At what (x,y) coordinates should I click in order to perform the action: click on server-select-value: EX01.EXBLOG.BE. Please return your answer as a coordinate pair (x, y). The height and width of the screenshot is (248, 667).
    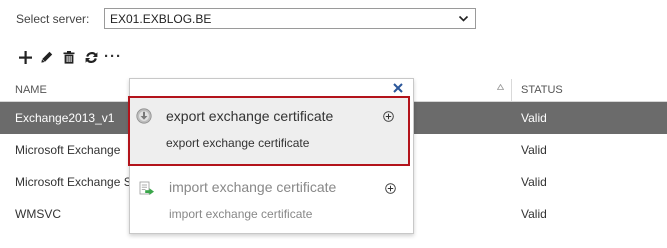
    Looking at the image, I should click on (161, 18).